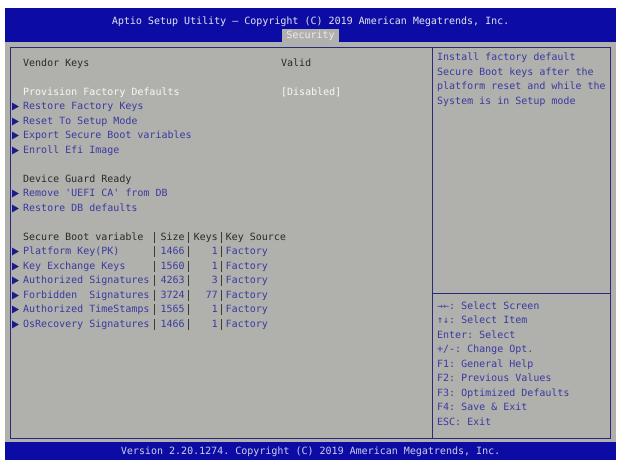  Describe the element at coordinates (152, 136) in the screenshot. I see `submenu-item: Export Secure Boot variables` at that location.